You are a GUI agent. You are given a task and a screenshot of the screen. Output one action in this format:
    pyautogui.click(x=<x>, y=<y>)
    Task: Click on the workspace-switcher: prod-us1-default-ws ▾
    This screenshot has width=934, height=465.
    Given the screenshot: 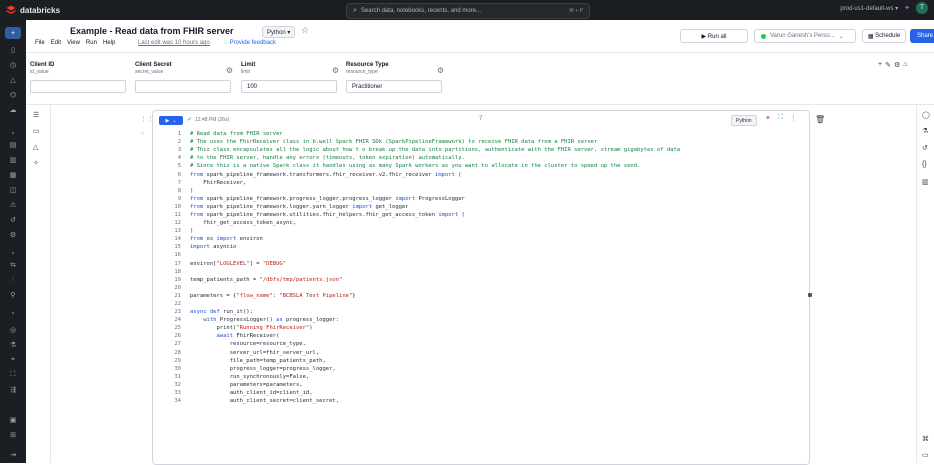 What is the action you would take?
    pyautogui.click(x=869, y=8)
    